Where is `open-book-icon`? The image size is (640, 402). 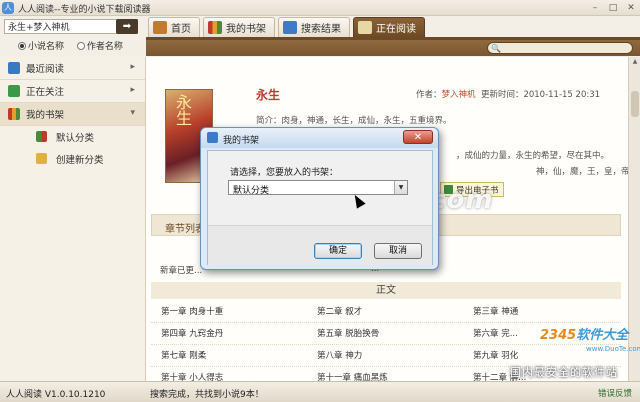 open-book-icon is located at coordinates (365, 27).